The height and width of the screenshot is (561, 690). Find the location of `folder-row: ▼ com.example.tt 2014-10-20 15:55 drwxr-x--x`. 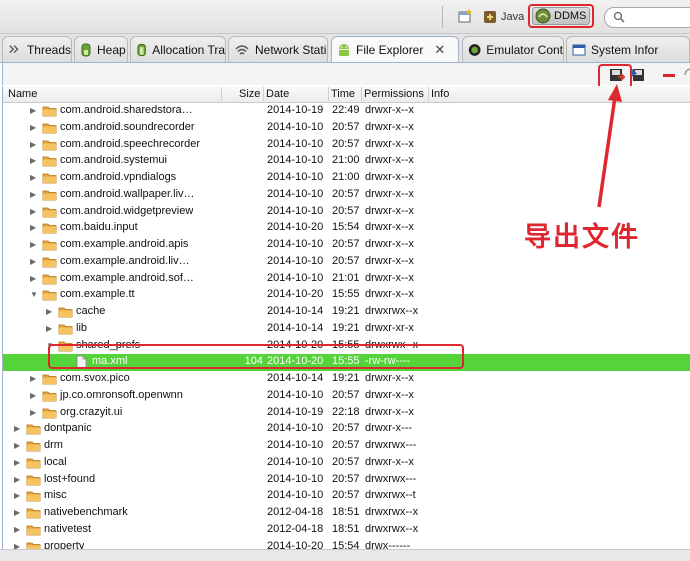

folder-row: ▼ com.example.tt 2014-10-20 15:55 drwxr-x--x is located at coordinates (346, 295).